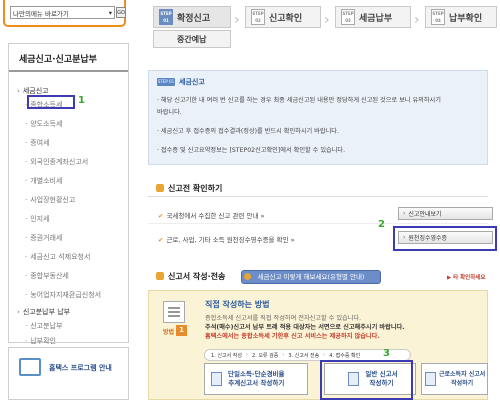 Image resolution: width=500 pixels, height=400 pixels. I want to click on direct-line: 홈택스에서는 종합소득세 기한후 신고 서비스는 제공하지 않습니다., so click(292, 336).